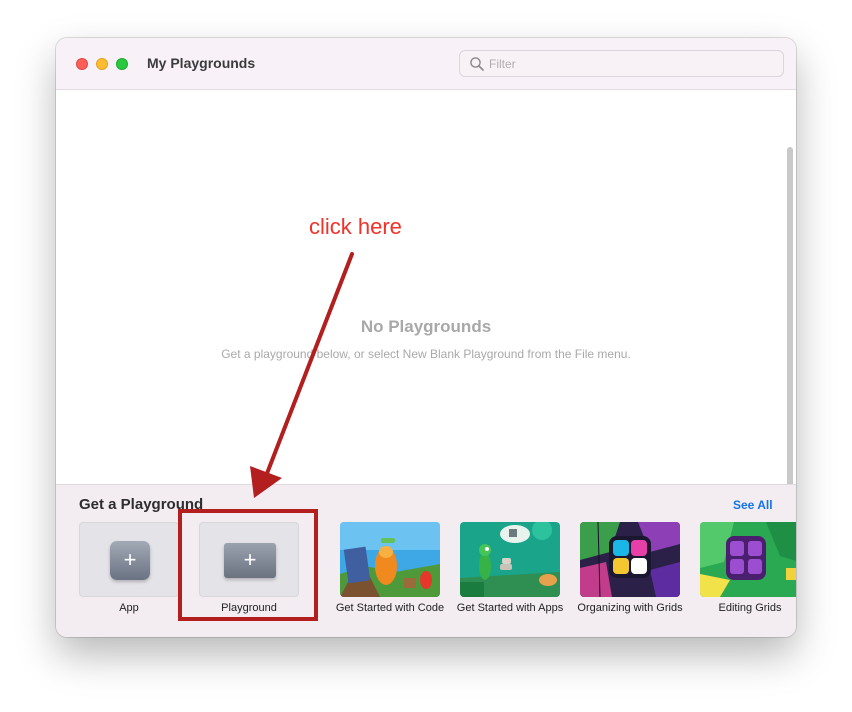  What do you see at coordinates (426, 64) in the screenshot?
I see `title-bar: My Playgrounds` at bounding box center [426, 64].